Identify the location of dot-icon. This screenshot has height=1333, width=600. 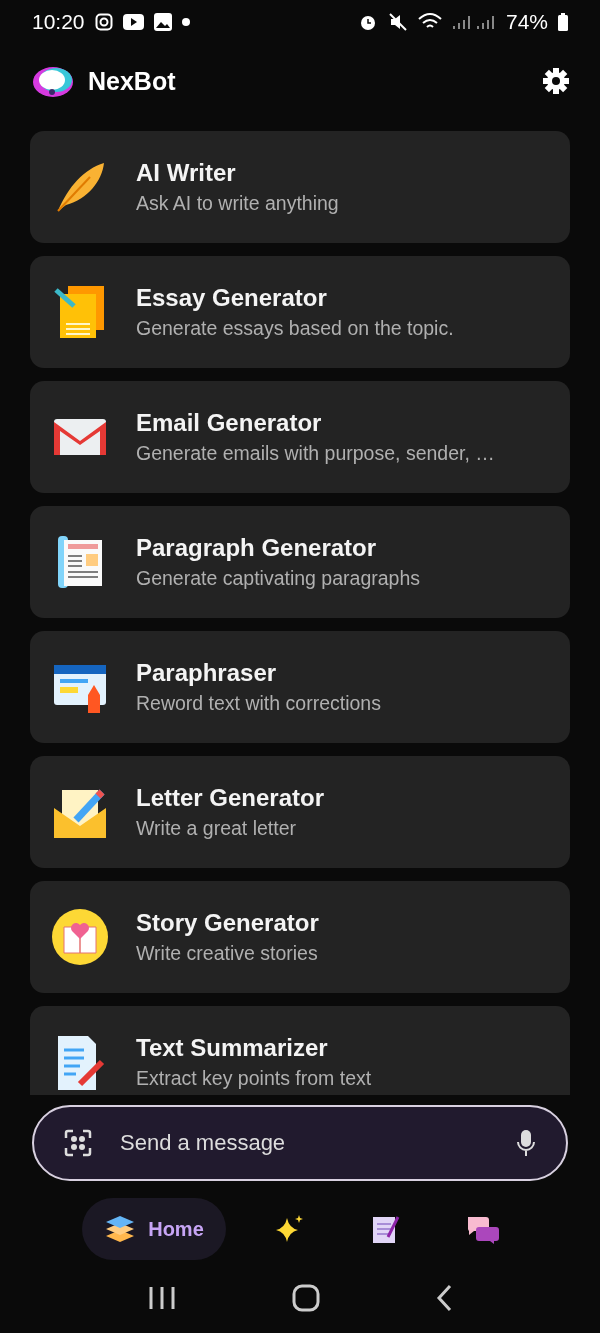
(185, 22).